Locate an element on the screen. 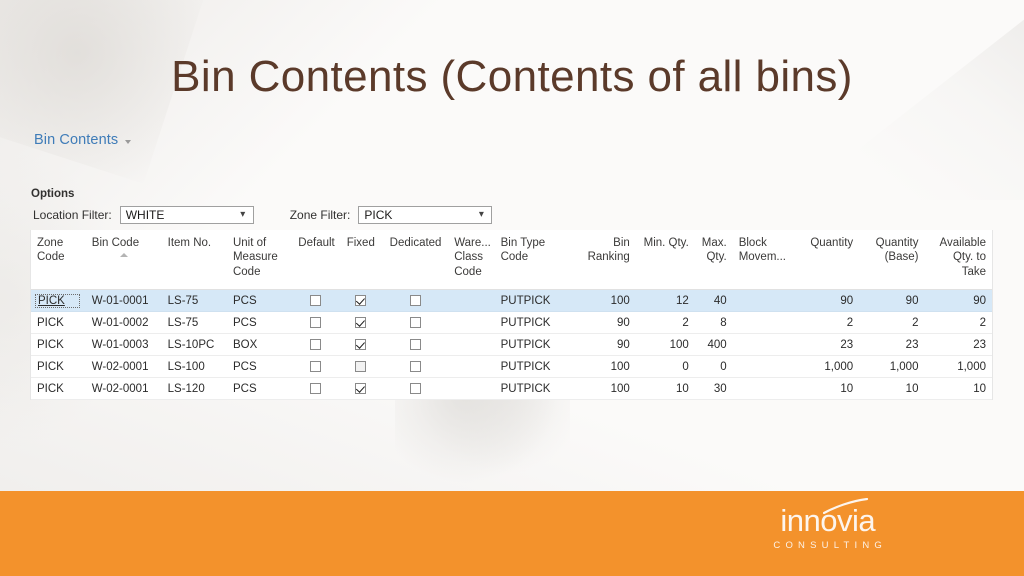 This screenshot has width=1024, height=576. cell-quantity: 2 is located at coordinates (827, 323).